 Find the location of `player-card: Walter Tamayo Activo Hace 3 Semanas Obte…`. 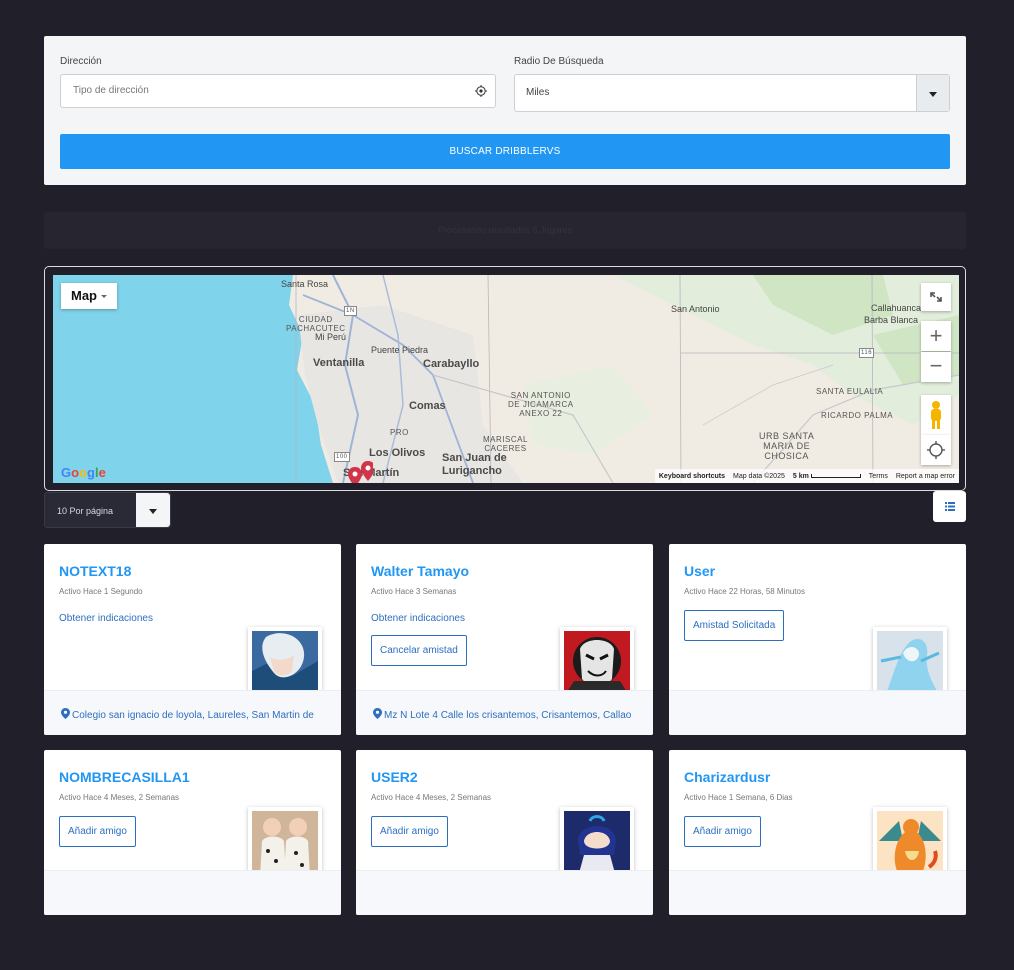

player-card: Walter Tamayo Activo Hace 3 Semanas Obte… is located at coordinates (504, 639).